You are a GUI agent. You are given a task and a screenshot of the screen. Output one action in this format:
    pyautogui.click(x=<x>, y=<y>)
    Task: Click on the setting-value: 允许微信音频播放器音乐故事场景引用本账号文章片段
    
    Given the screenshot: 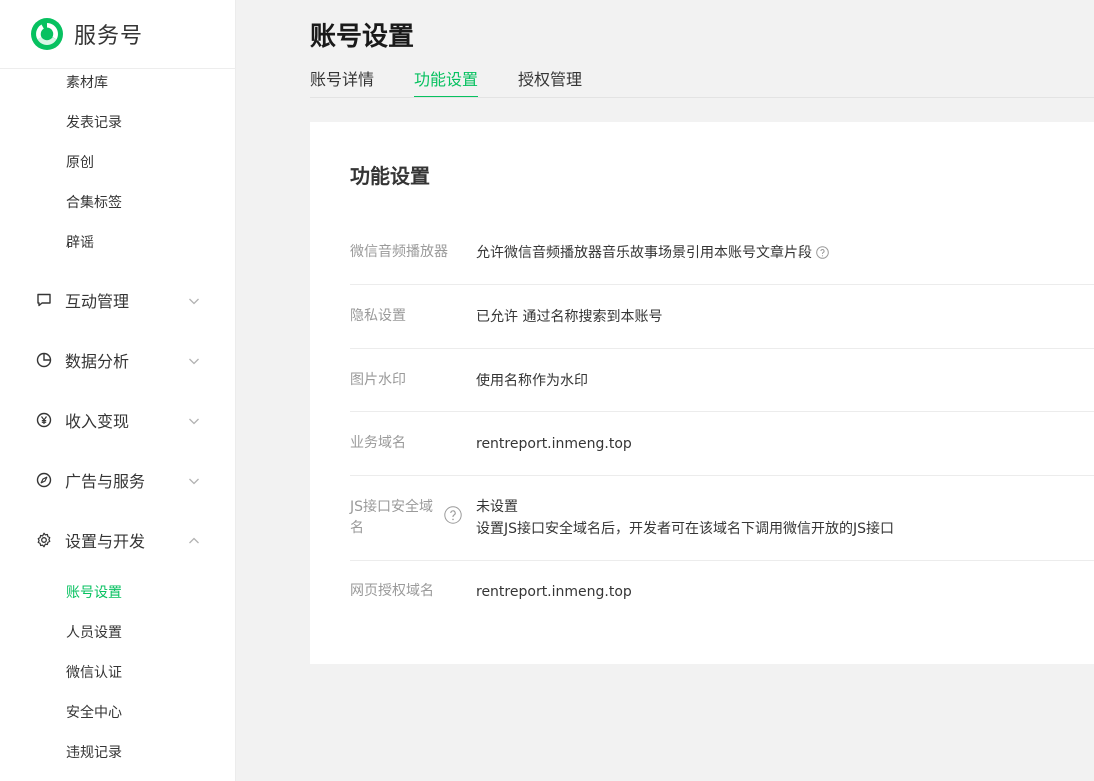 What is the action you would take?
    pyautogui.click(x=652, y=253)
    